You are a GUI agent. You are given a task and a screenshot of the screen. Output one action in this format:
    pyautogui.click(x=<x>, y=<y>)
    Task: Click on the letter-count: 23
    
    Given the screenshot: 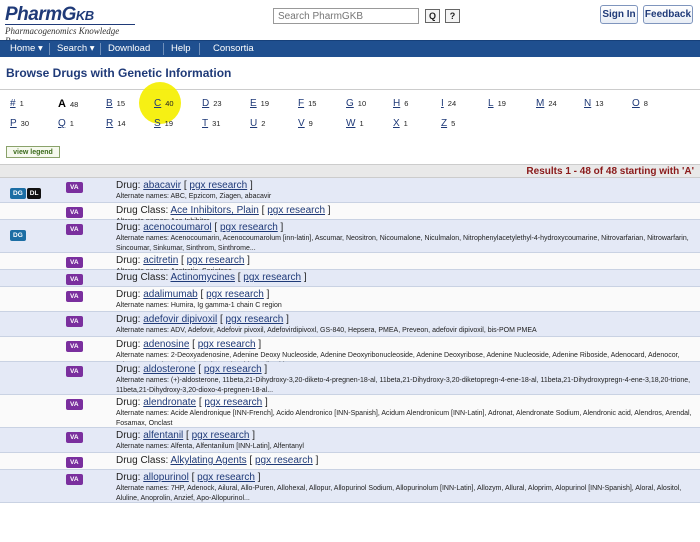 What is the action you would take?
    pyautogui.click(x=217, y=103)
    